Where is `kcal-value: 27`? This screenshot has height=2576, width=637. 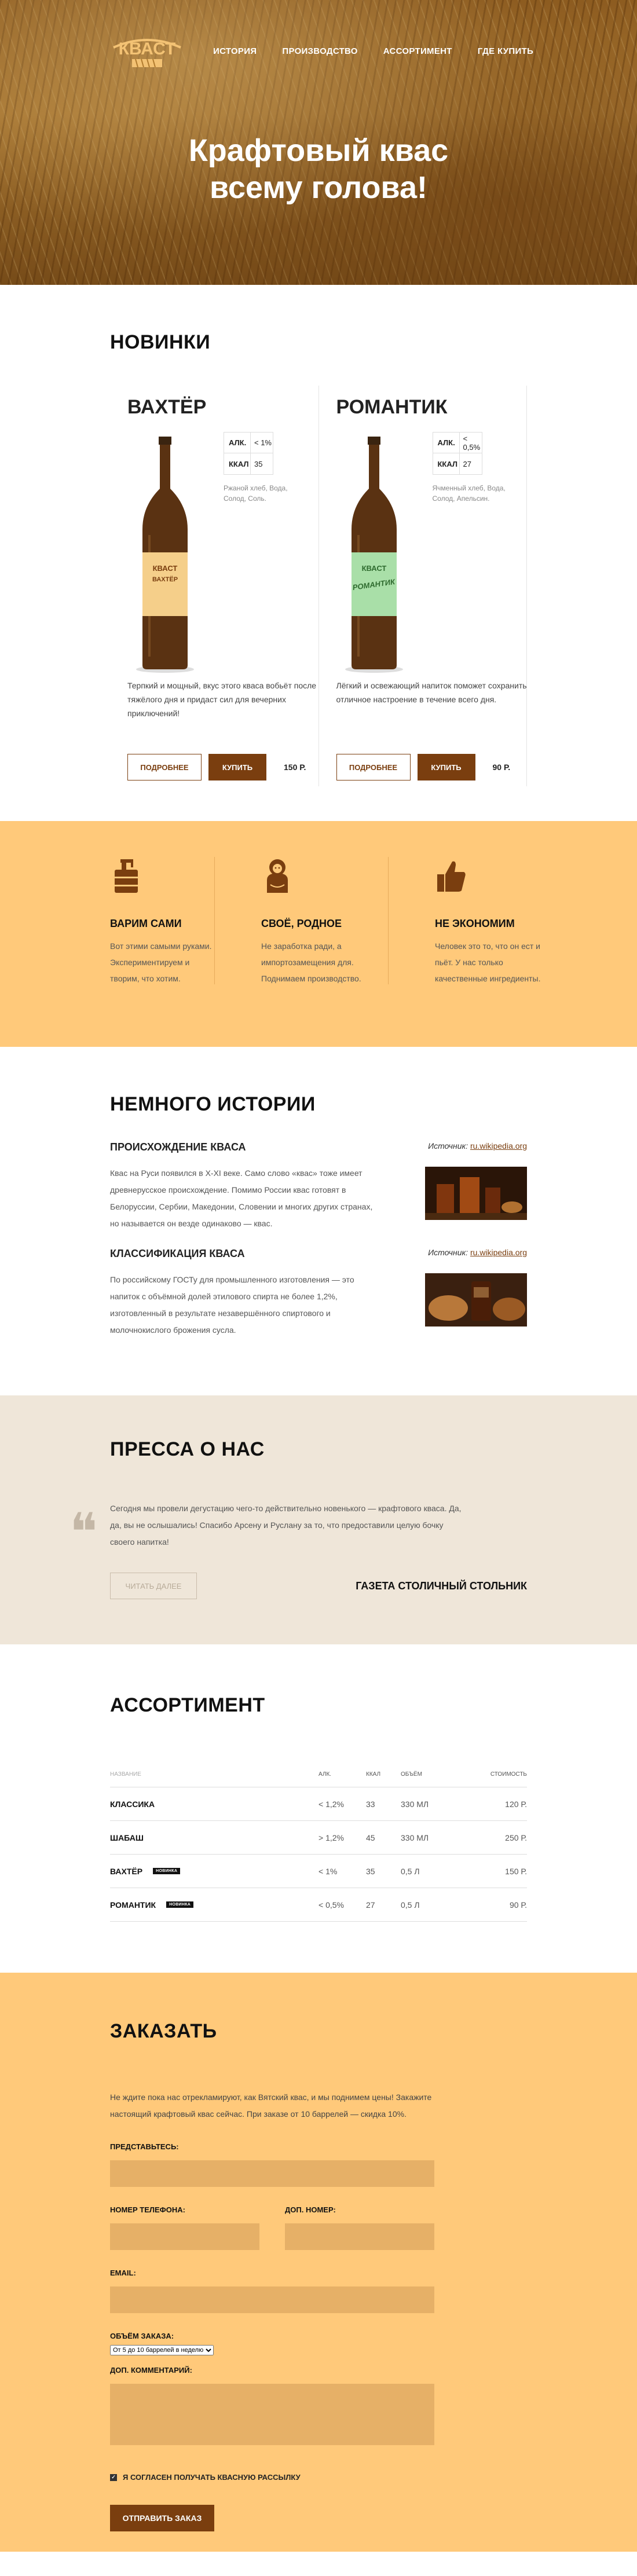
kcal-value: 27 is located at coordinates (470, 463).